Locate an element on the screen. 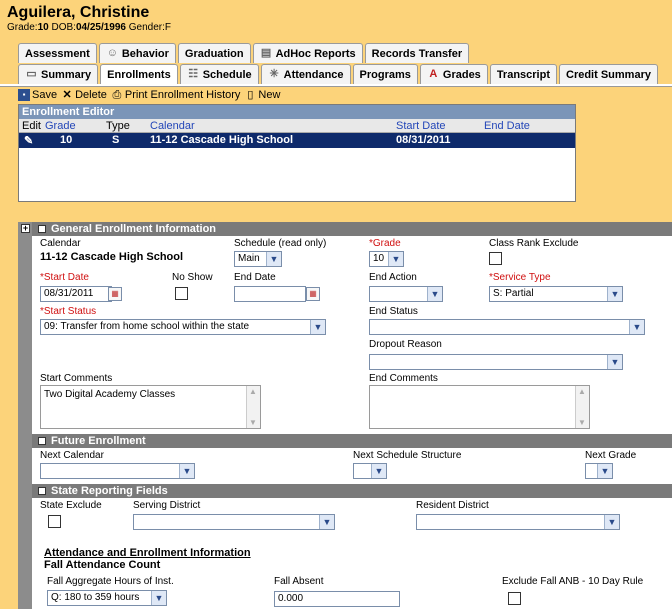 The height and width of the screenshot is (609, 672). print-label: Print Enrollment History is located at coordinates (182, 94).